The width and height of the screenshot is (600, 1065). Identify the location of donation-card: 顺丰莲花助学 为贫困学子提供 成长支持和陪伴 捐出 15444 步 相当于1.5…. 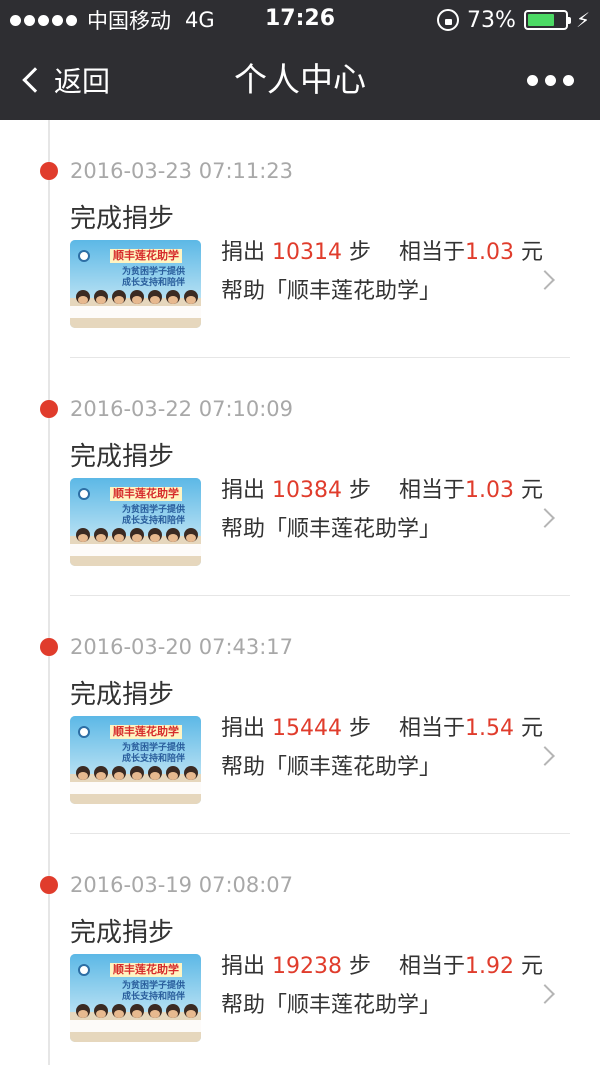
(320, 761).